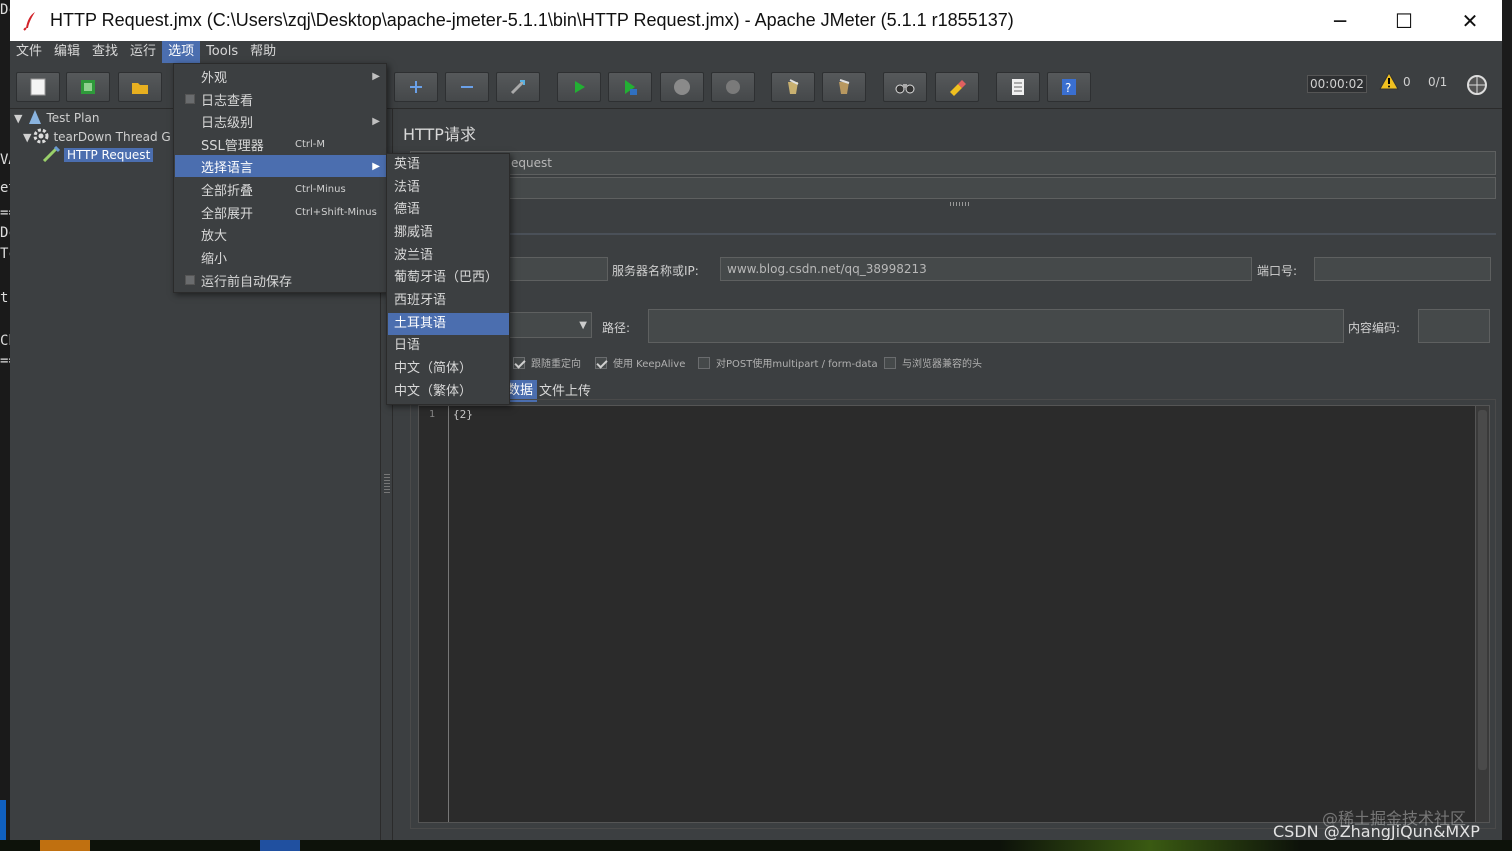 Image resolution: width=1512 pixels, height=851 pixels. What do you see at coordinates (280, 144) in the screenshot?
I see `menu-item-ssl-manager: SSL管理器 Ctrl-M` at bounding box center [280, 144].